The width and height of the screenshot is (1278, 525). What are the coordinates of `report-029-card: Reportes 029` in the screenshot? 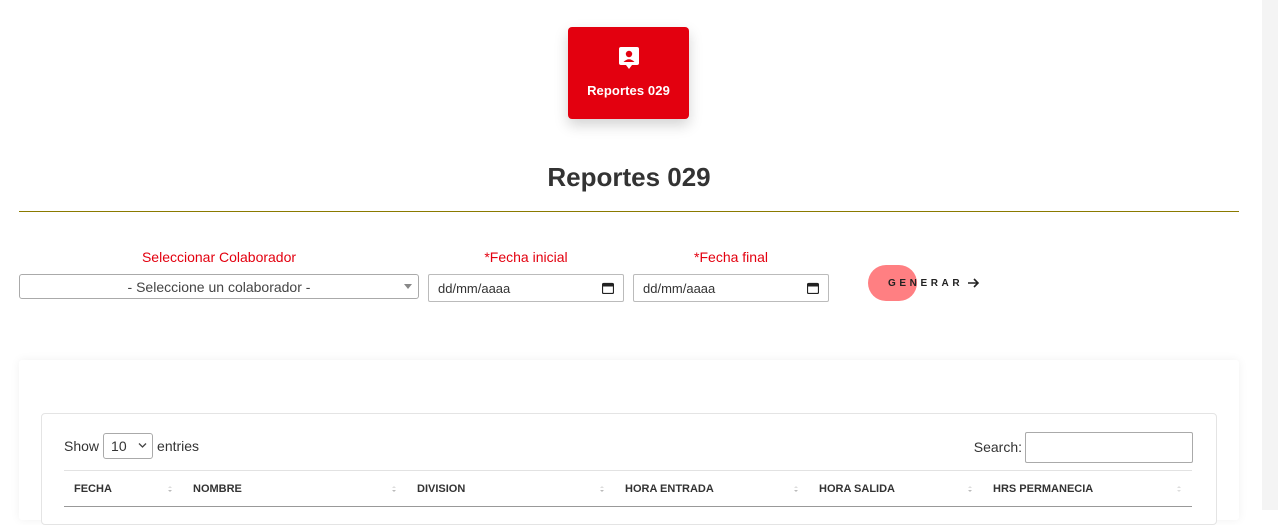 It's located at (628, 73).